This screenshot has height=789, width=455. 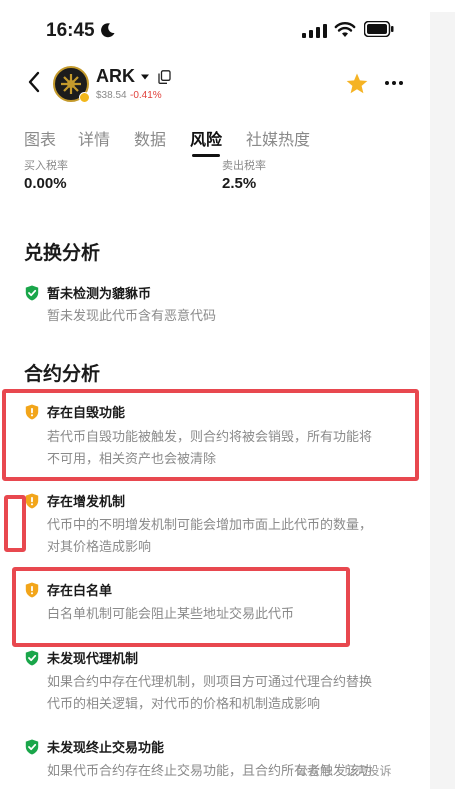 I want to click on sell-tax-value: 2.5%, so click(x=239, y=183).